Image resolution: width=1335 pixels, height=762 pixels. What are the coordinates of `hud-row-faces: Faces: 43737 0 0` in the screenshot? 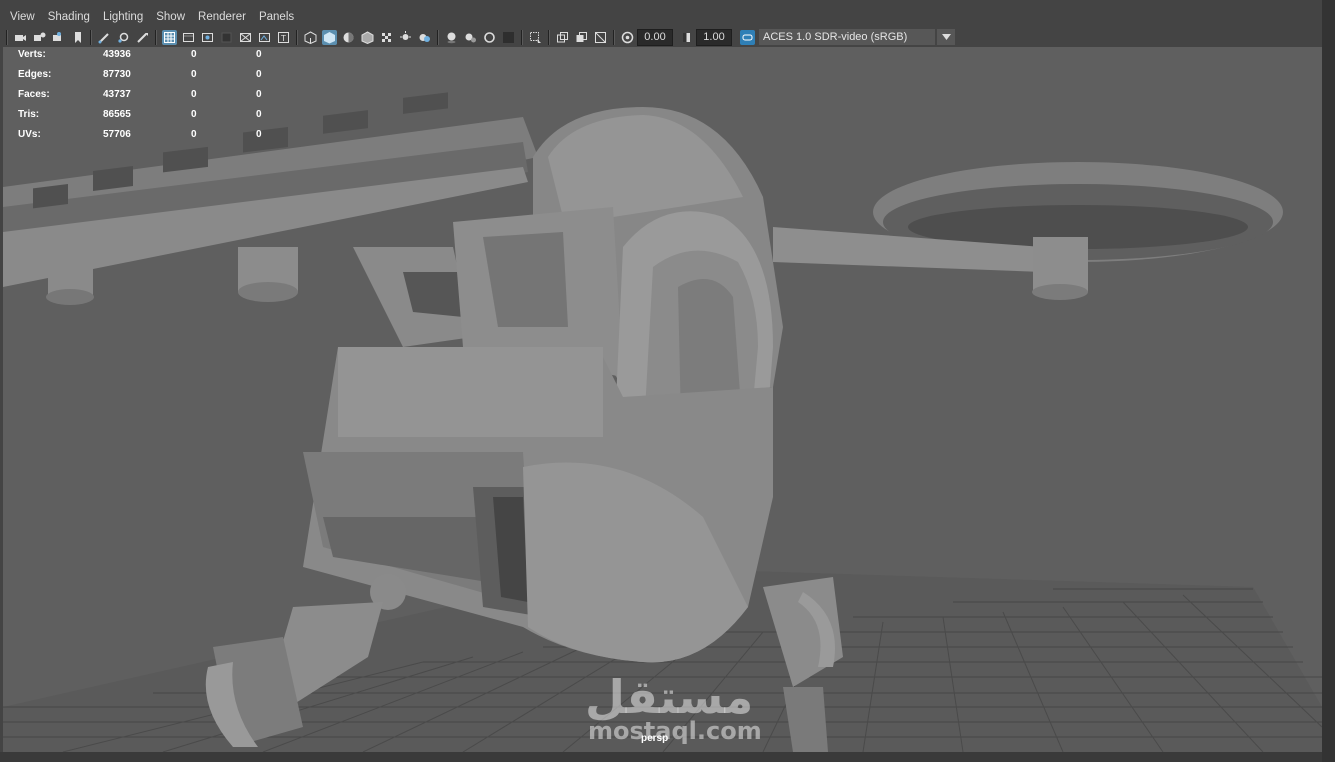 It's located at (148, 99).